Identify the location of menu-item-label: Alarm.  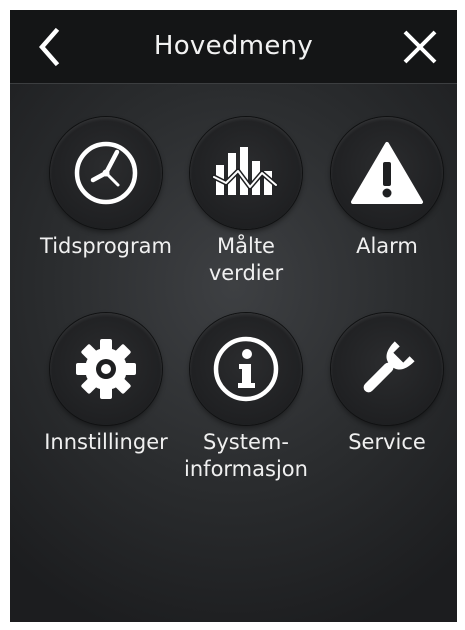
(382, 246).